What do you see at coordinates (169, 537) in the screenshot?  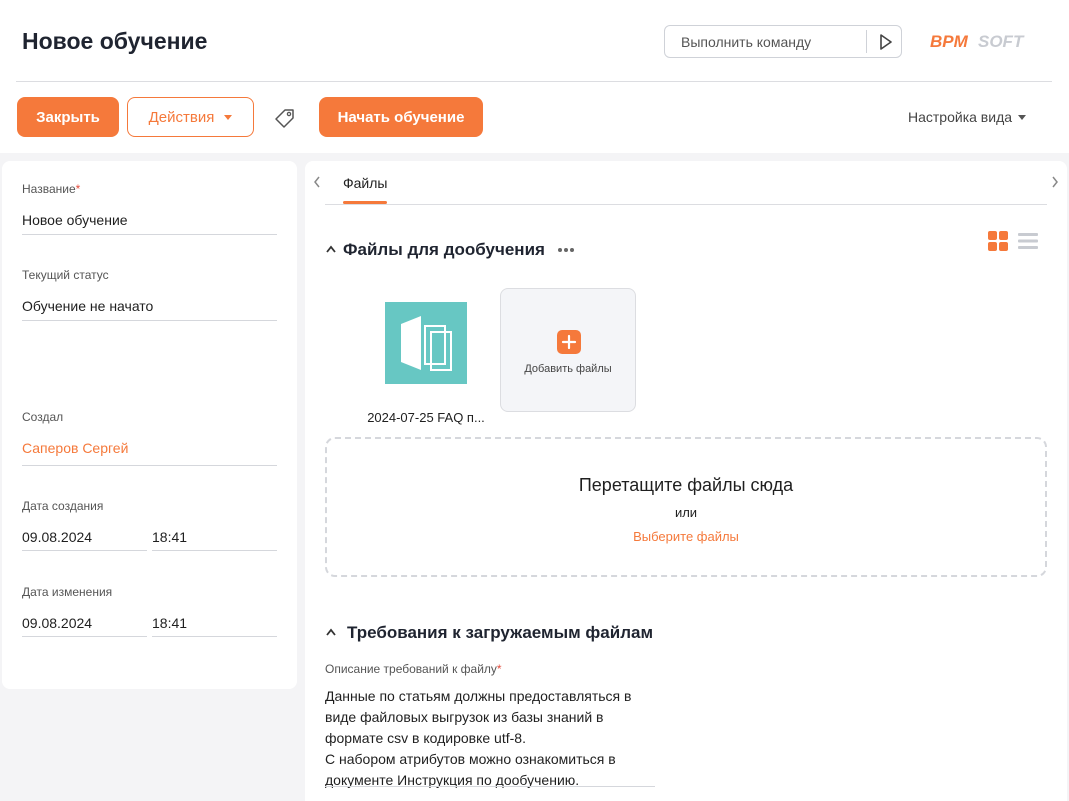 I see `created-time-value: 18:41` at bounding box center [169, 537].